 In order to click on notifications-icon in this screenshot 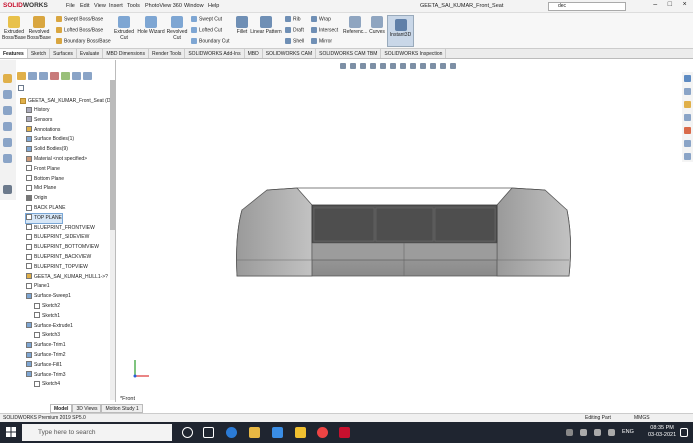, I will do `click(684, 432)`.